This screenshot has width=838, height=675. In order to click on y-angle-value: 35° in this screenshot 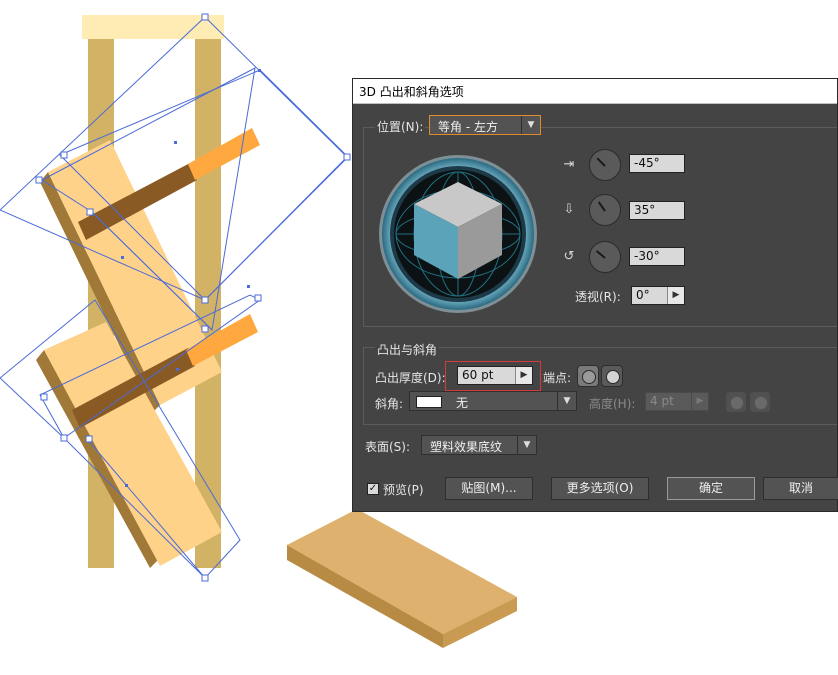, I will do `click(645, 210)`.